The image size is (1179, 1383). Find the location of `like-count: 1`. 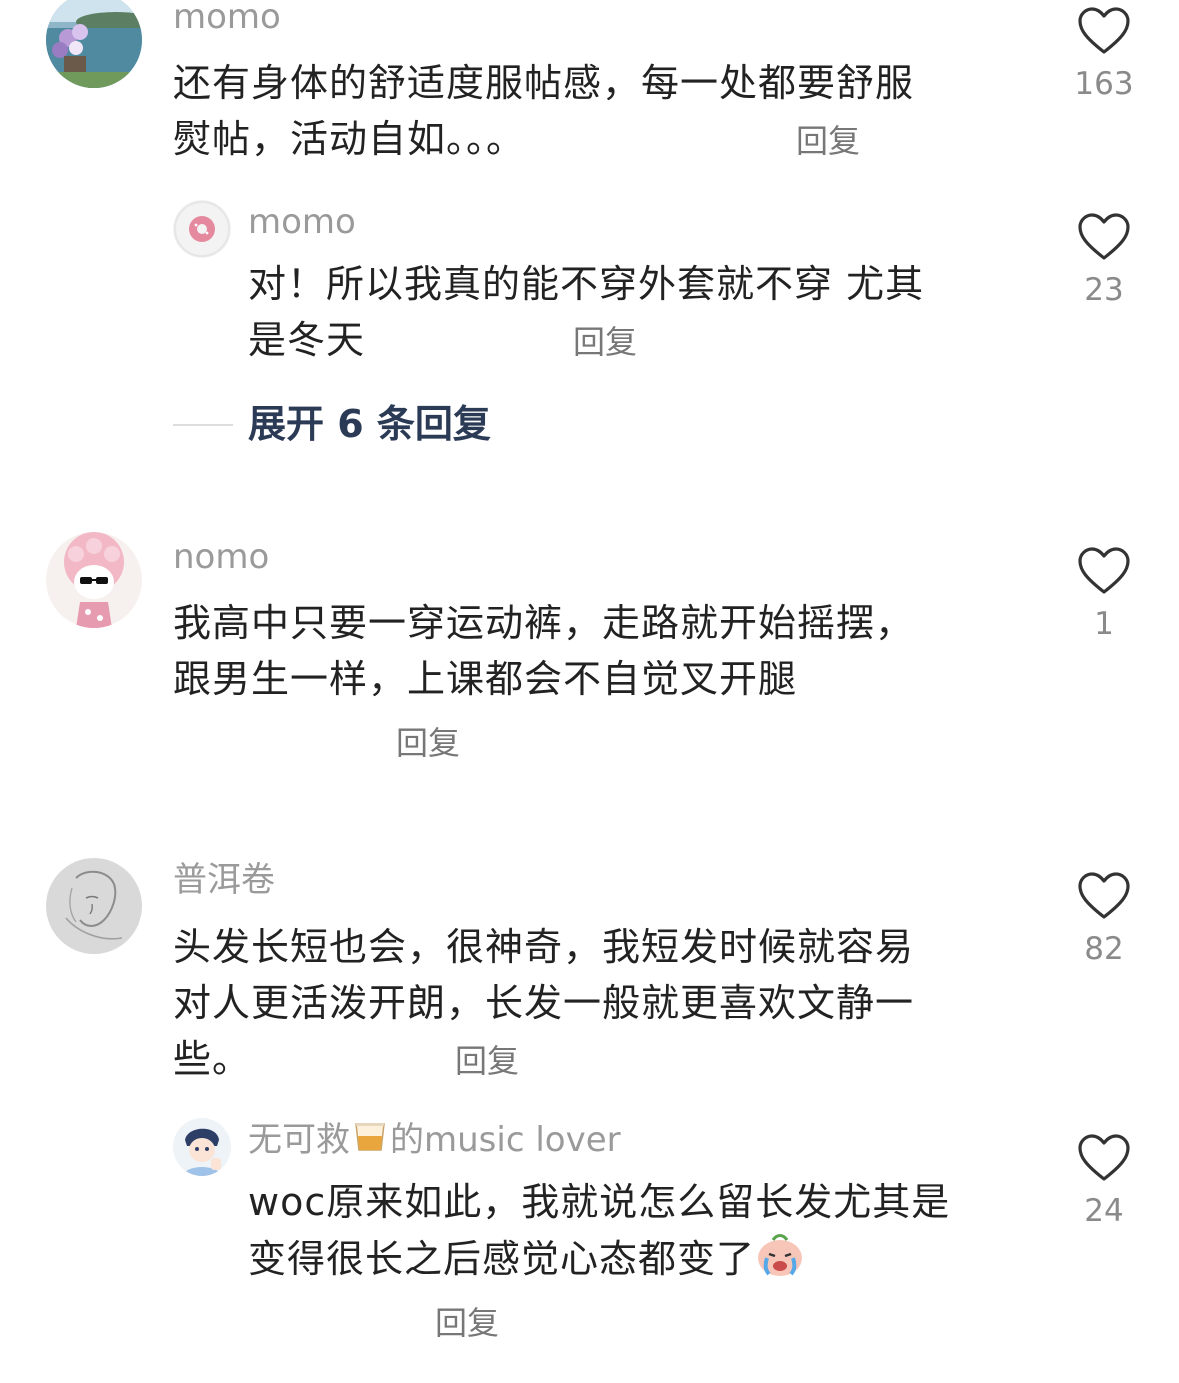

like-count: 1 is located at coordinates (1104, 624).